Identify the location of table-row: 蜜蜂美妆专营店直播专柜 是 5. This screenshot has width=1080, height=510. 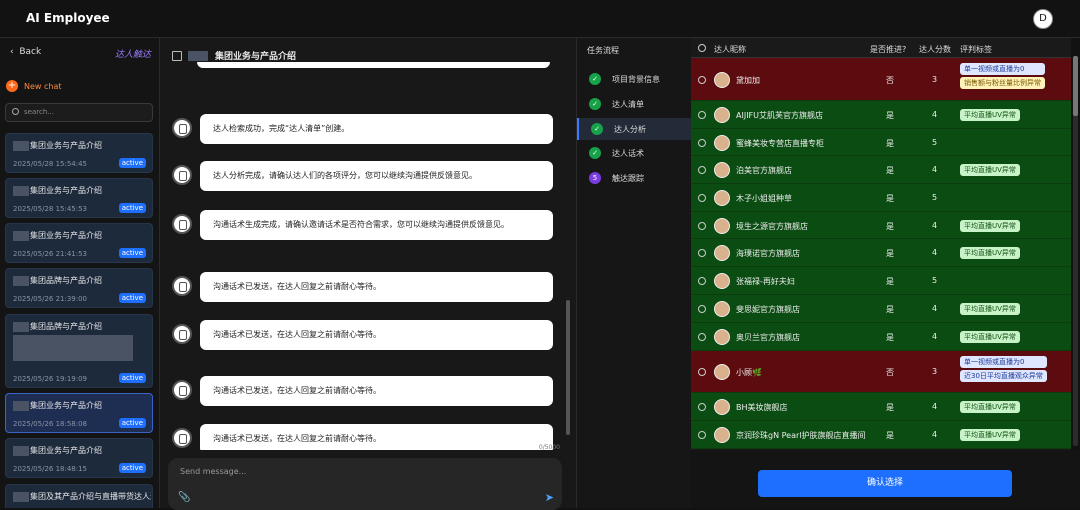
(881, 142).